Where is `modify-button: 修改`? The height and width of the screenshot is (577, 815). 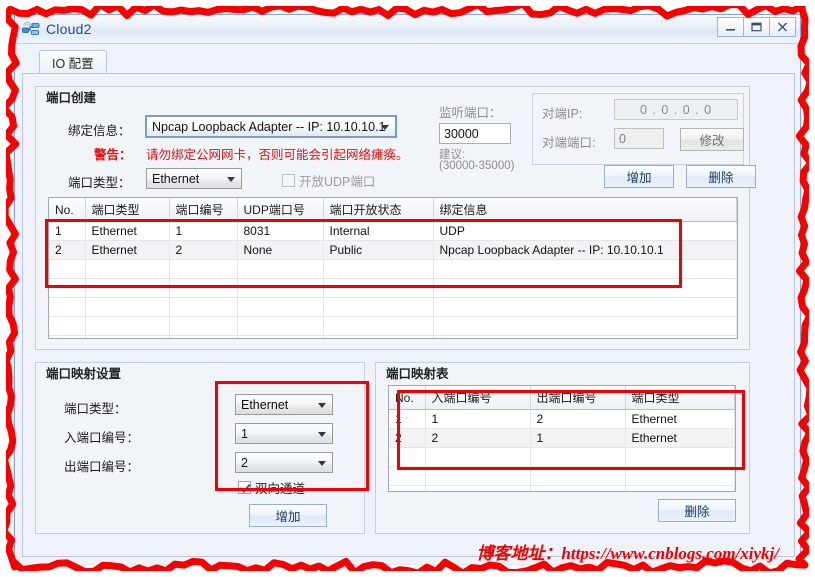 modify-button: 修改 is located at coordinates (712, 139).